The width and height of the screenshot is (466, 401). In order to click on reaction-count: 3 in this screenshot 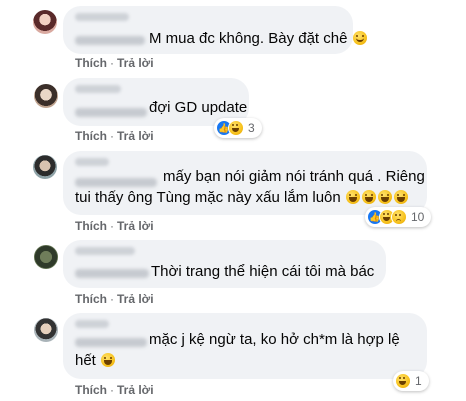, I will do `click(251, 128)`.